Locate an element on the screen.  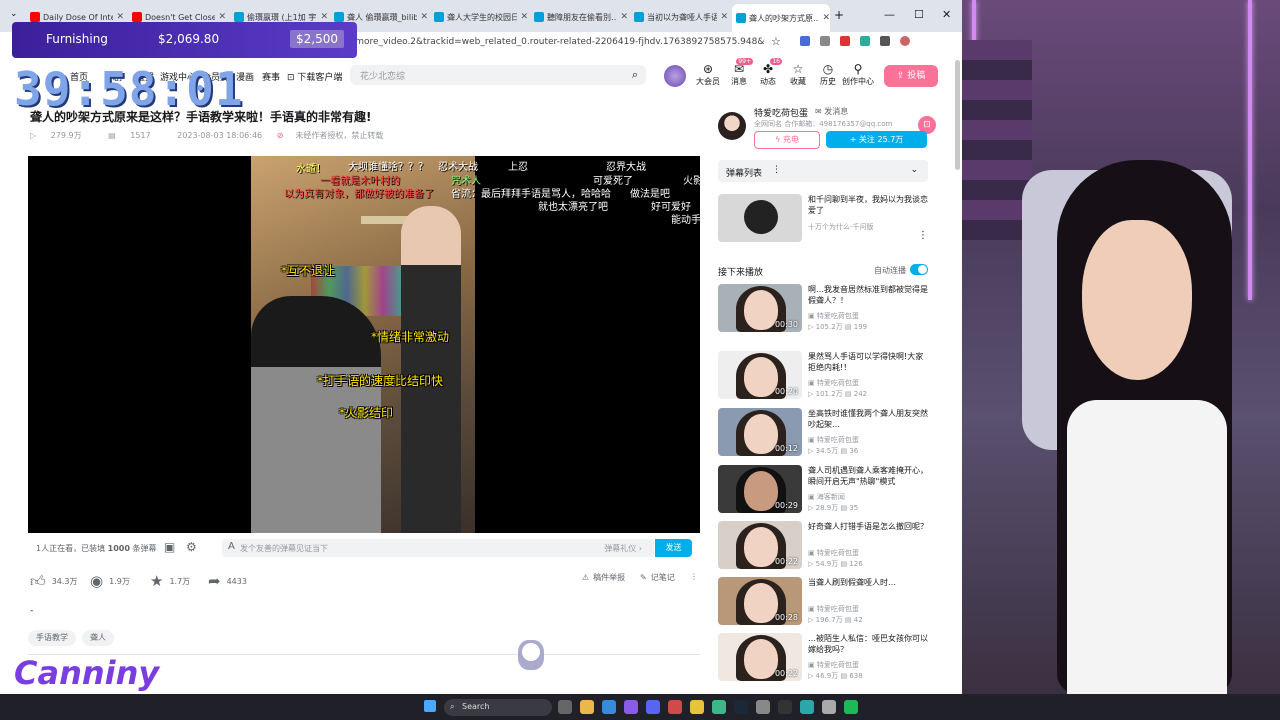
star-icon: ☆ is located at coordinates (798, 69).